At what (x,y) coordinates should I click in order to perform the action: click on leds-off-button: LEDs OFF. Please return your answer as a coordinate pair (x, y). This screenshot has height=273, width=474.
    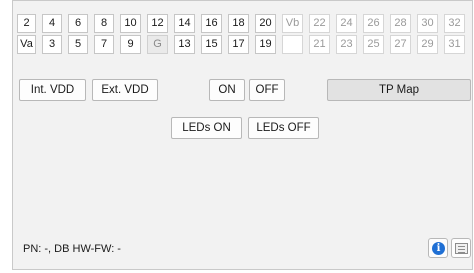
    Looking at the image, I should click on (283, 128).